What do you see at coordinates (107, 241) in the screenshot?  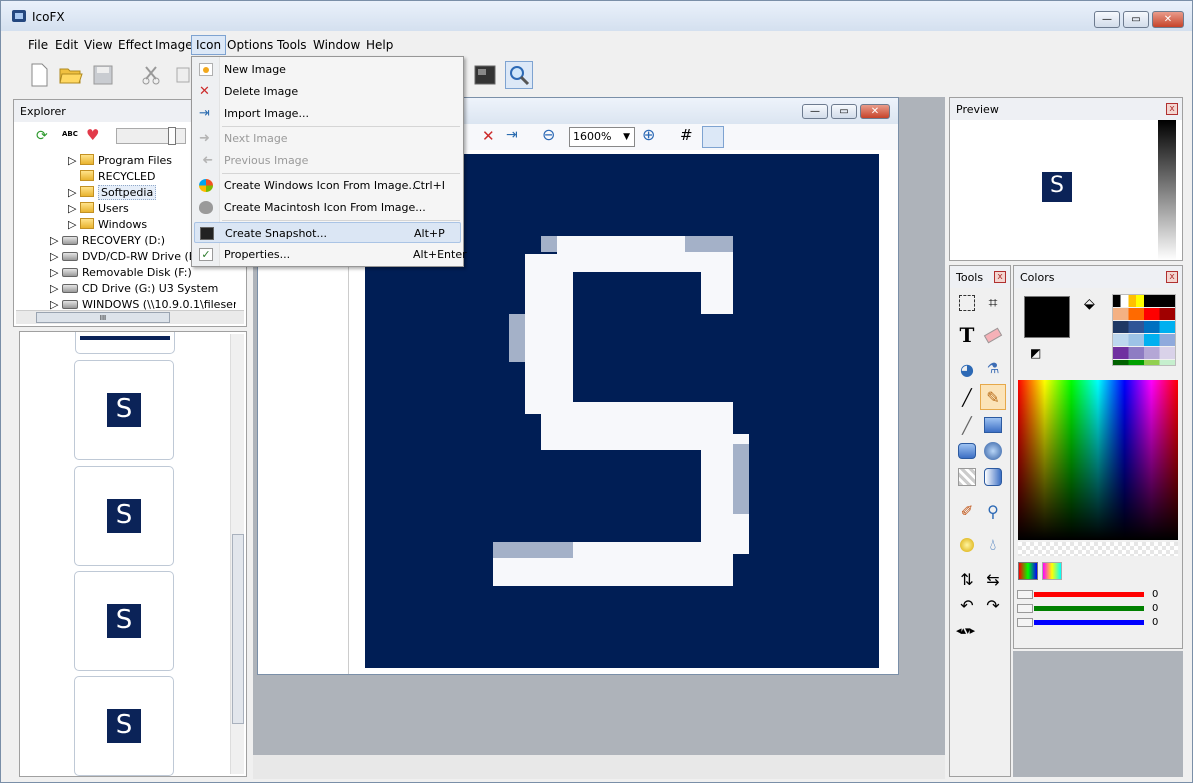 I see `tree-item: ▷ RECOVERY (D:)` at bounding box center [107, 241].